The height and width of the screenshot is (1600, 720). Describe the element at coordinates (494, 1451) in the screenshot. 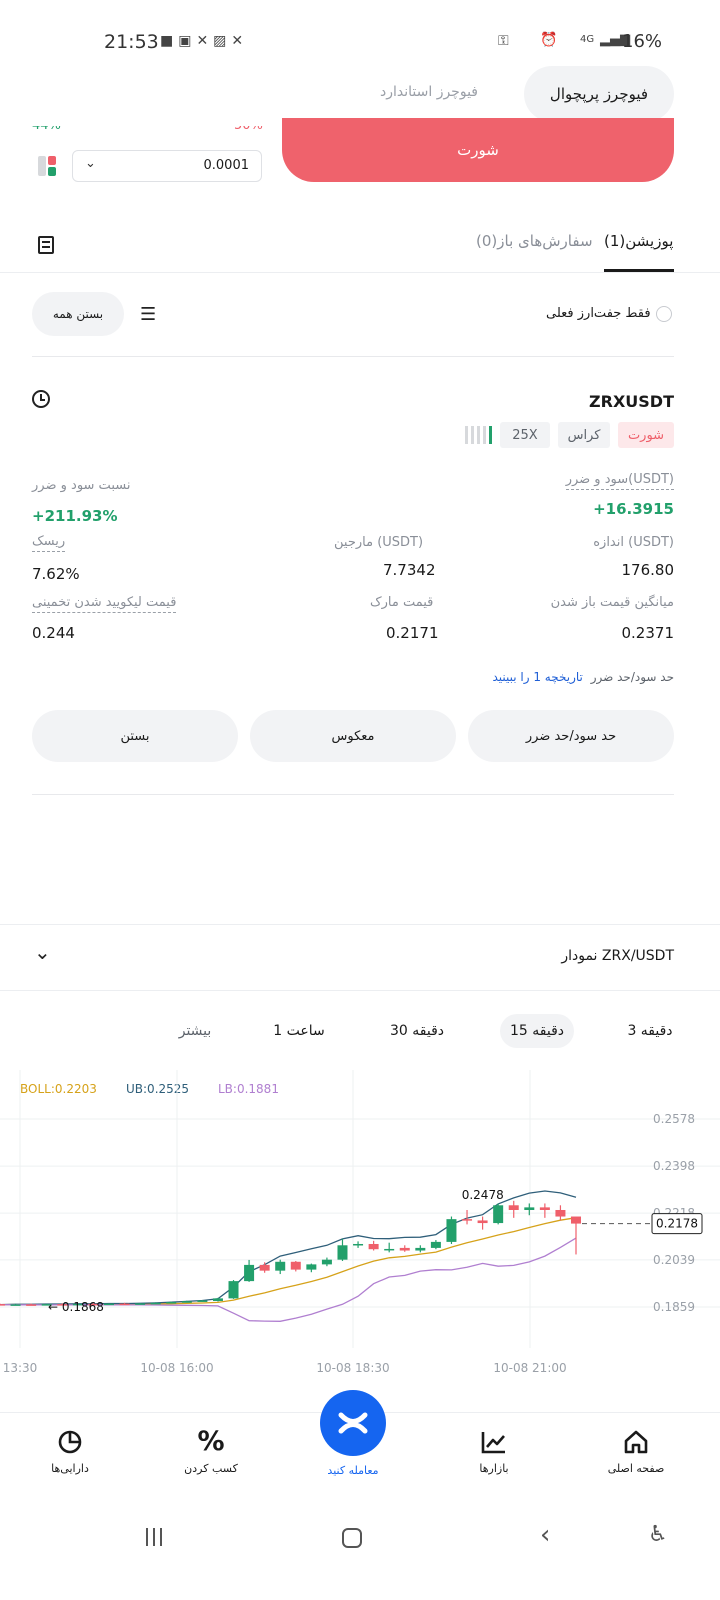

I see `nav-markets: بازارها` at that location.